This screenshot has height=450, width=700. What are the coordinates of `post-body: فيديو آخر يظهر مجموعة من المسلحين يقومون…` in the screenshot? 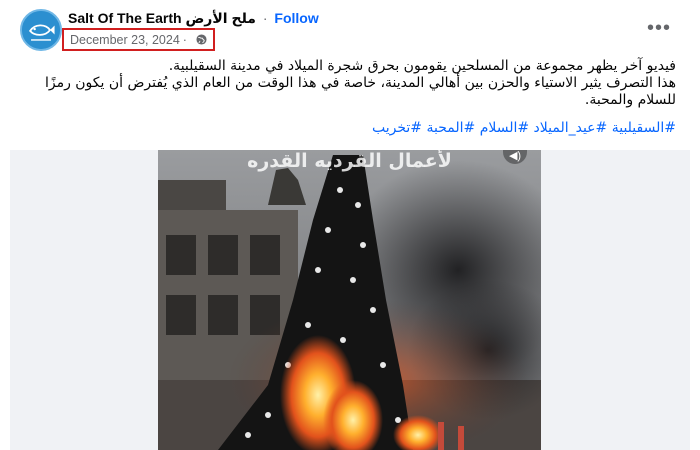 It's located at (348, 83).